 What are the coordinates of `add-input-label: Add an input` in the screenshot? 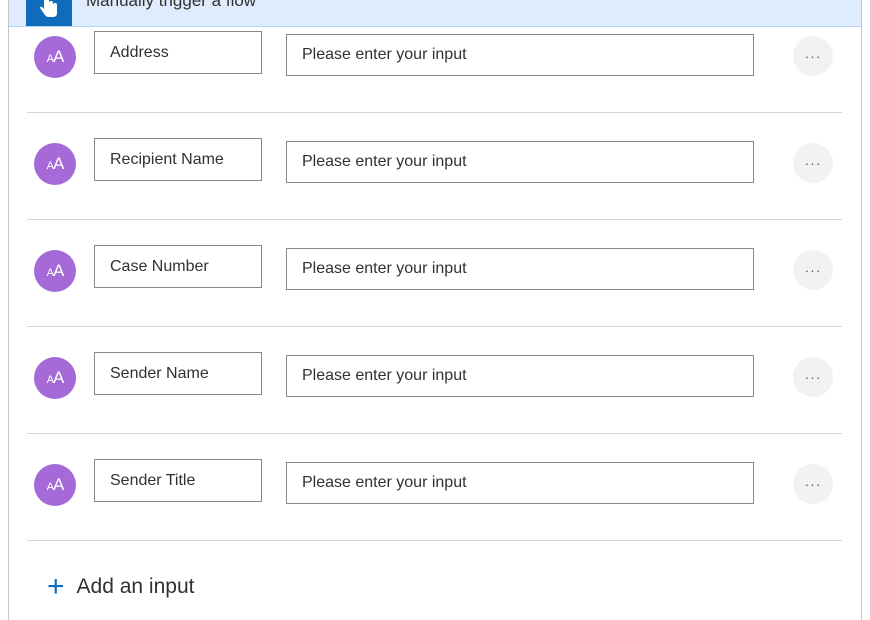 It's located at (135, 586).